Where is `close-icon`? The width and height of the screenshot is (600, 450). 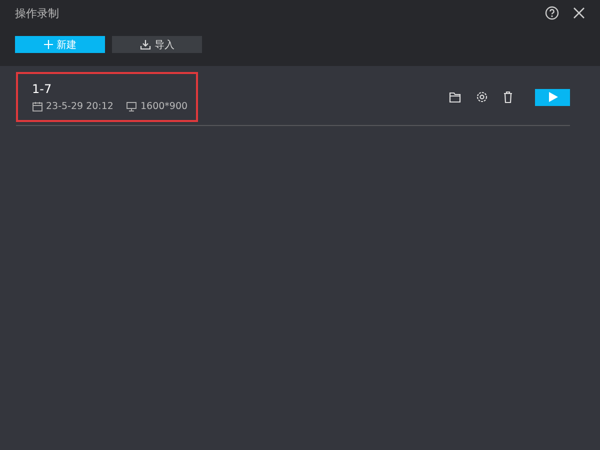 close-icon is located at coordinates (579, 13).